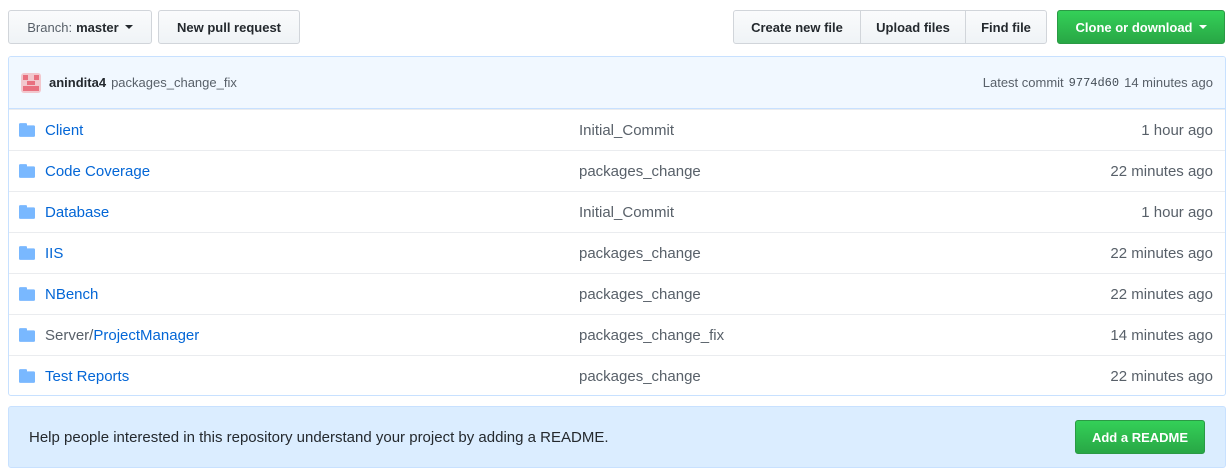 The height and width of the screenshot is (472, 1232). I want to click on commit-sha-link: 9774d60, so click(1094, 83).